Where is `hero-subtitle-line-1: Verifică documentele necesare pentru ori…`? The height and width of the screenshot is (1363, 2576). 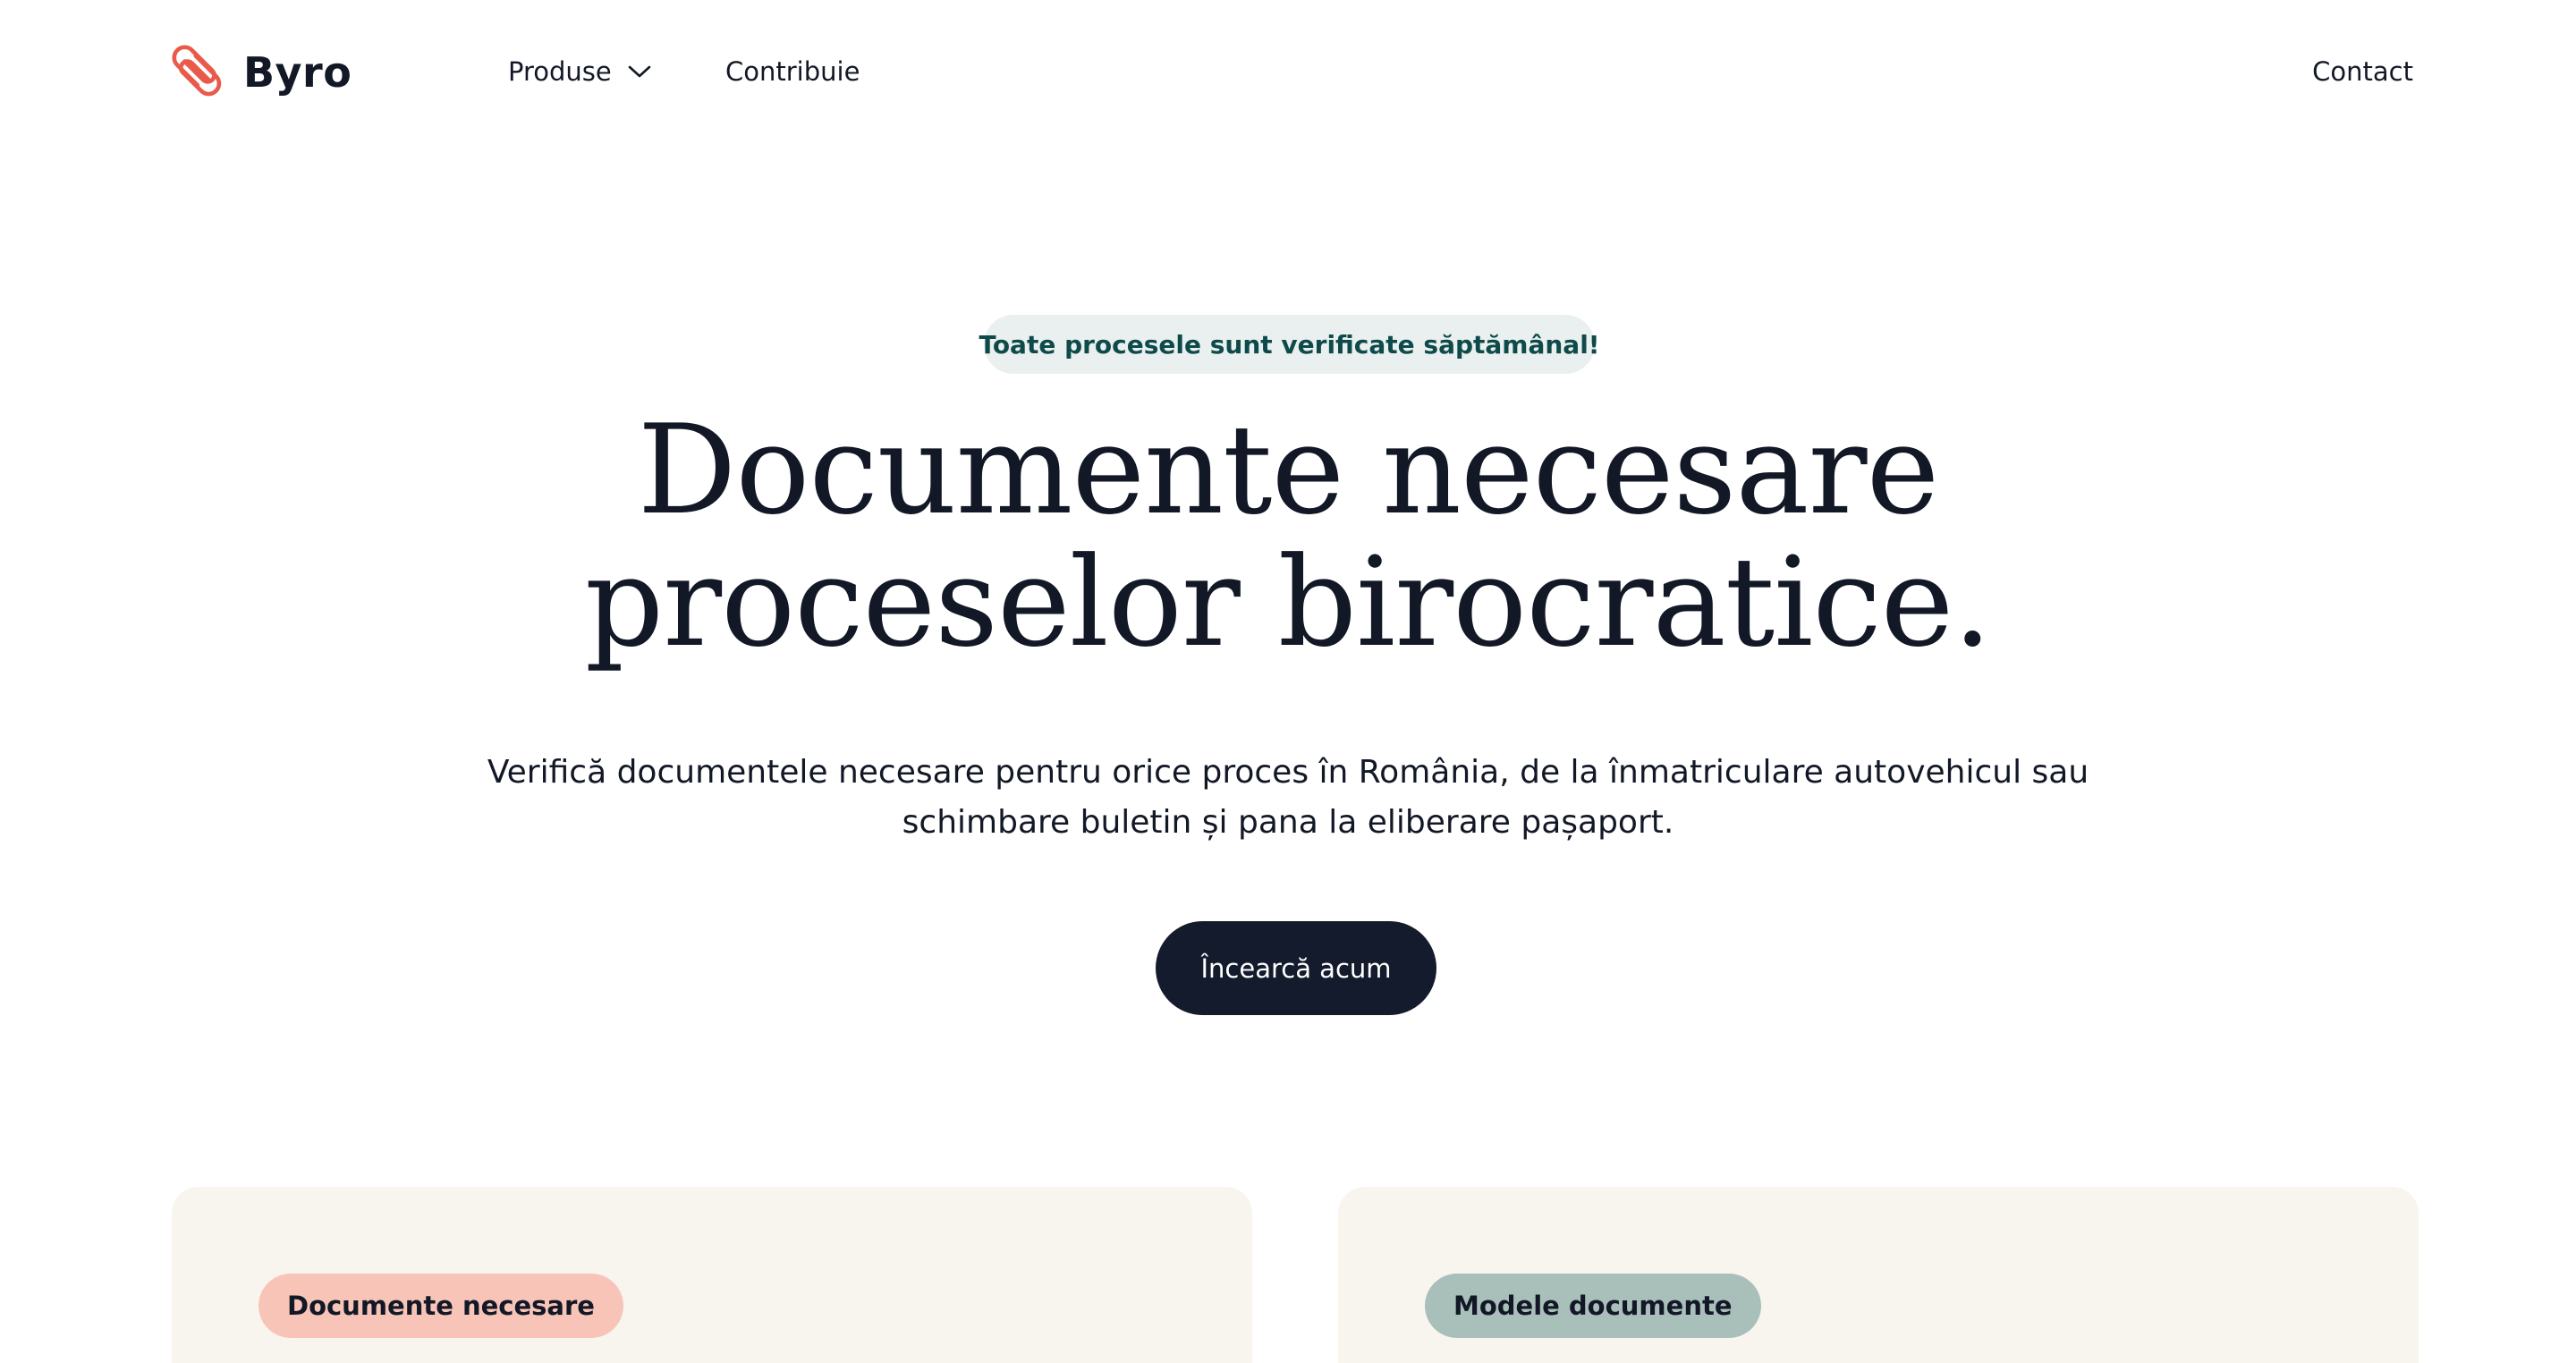
hero-subtitle-line-1: Verifică documentele necesare pentru ori… is located at coordinates (1288, 773).